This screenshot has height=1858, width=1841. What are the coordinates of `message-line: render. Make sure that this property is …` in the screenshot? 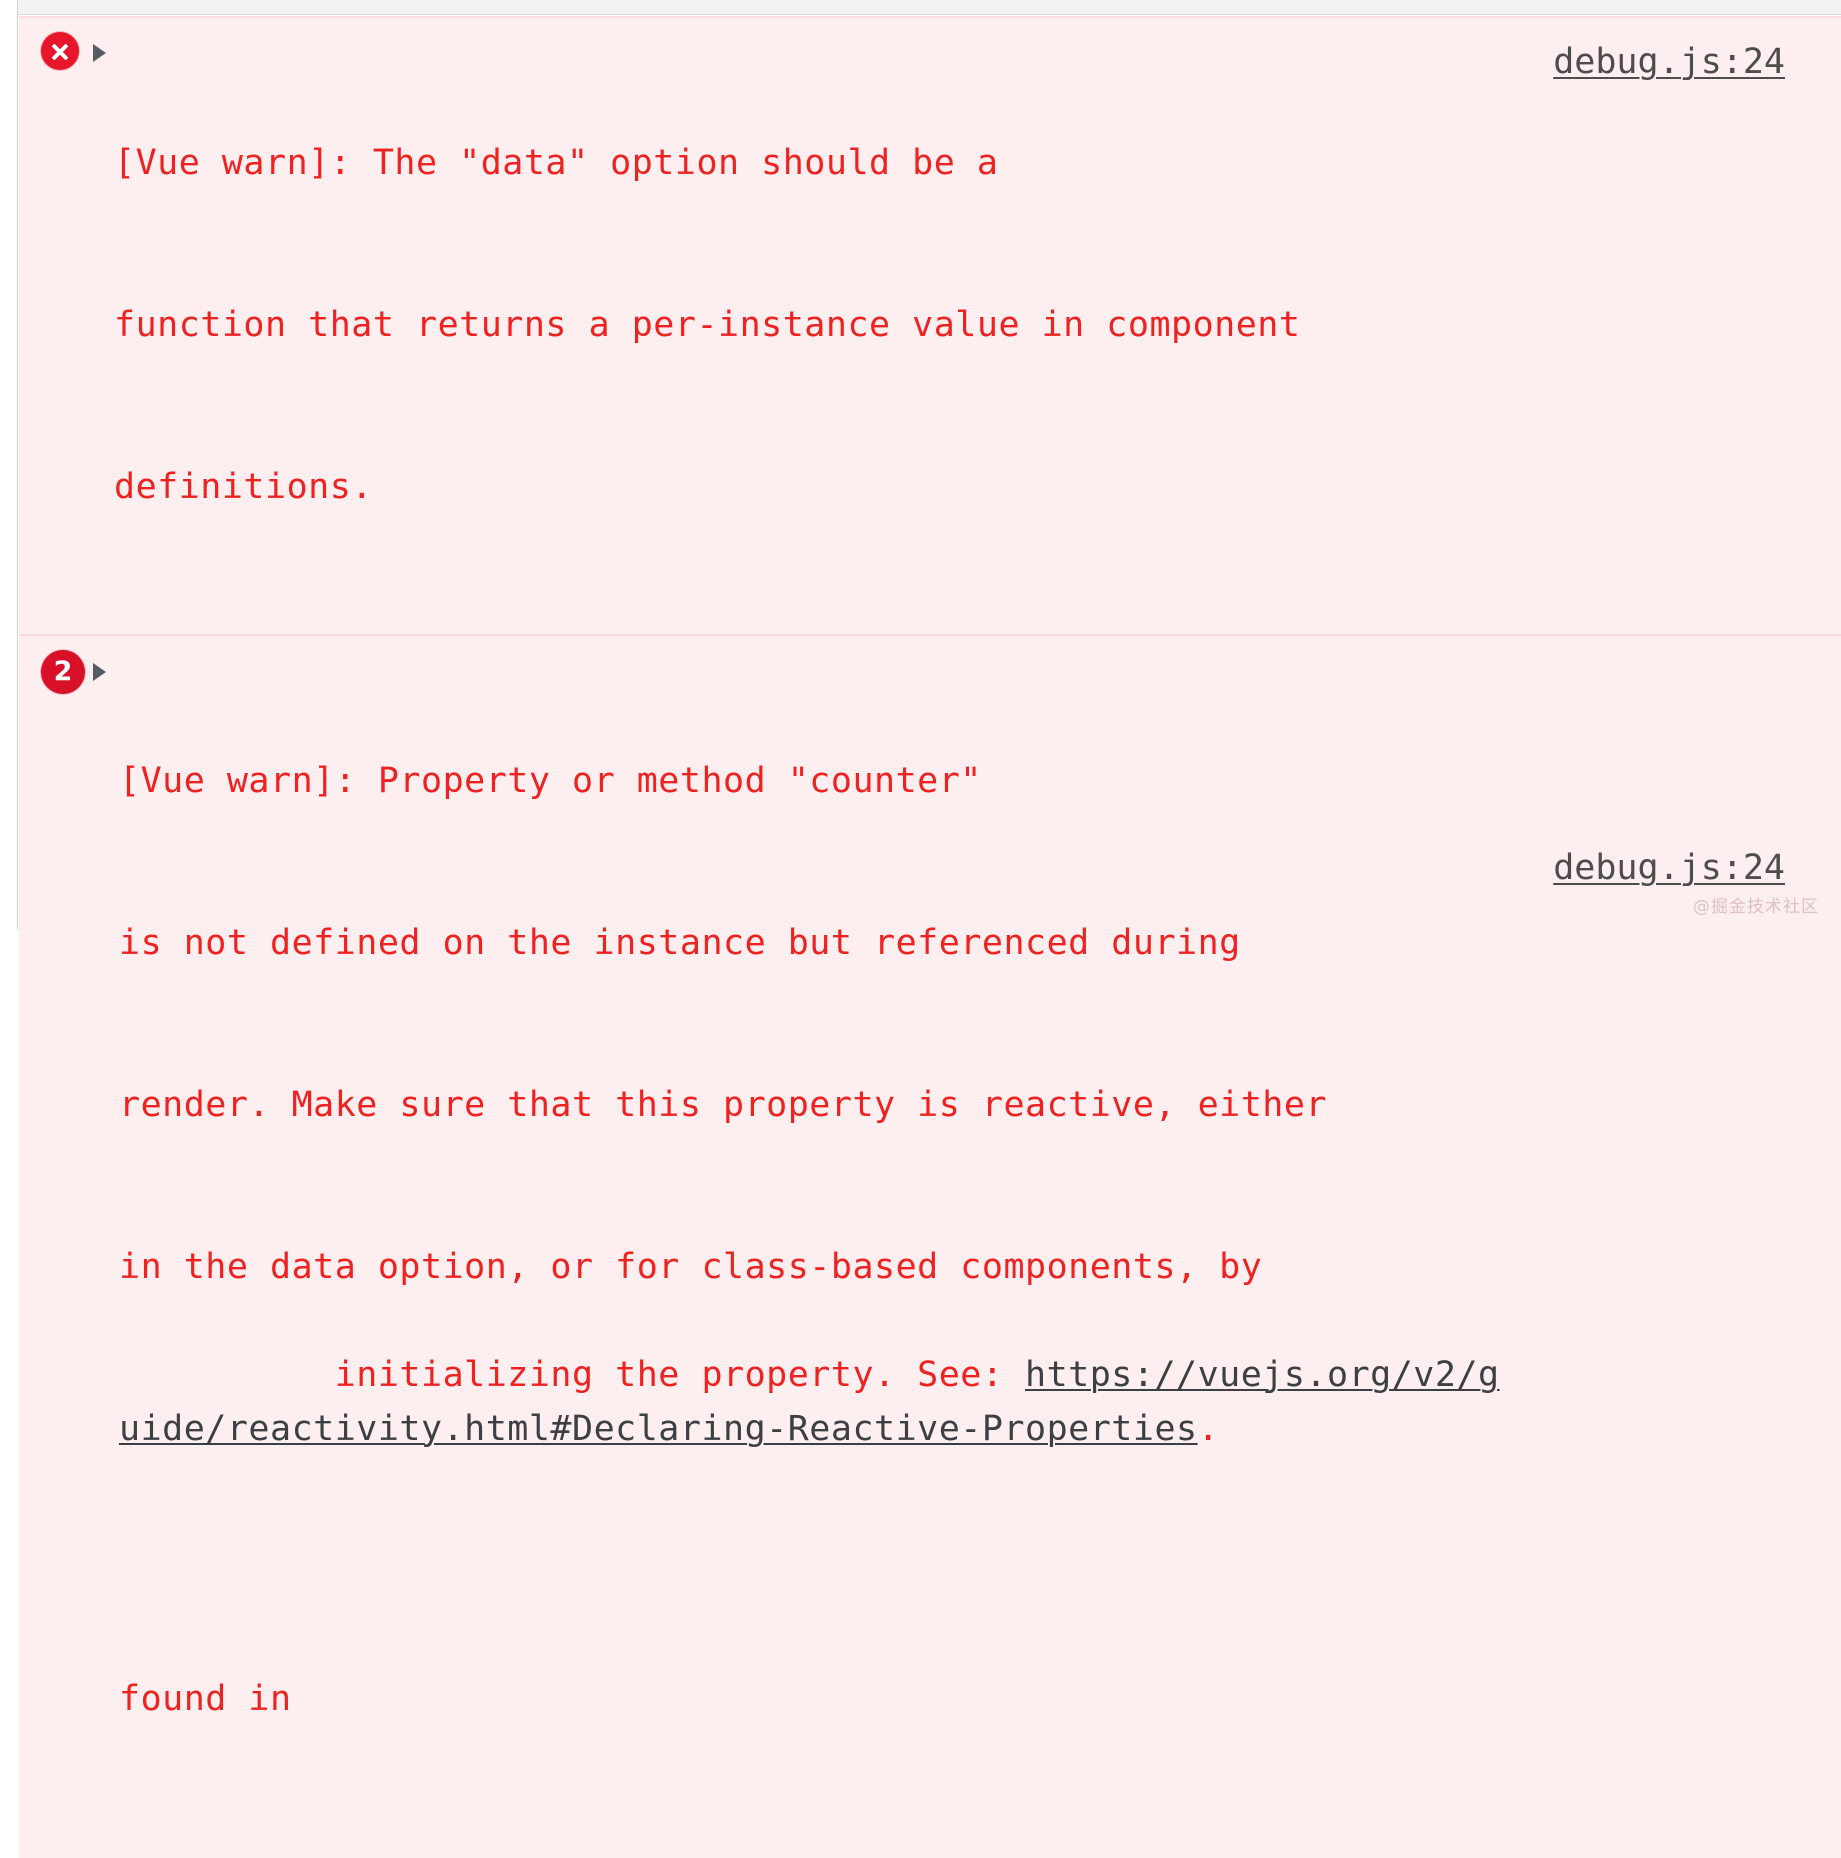 It's located at (723, 1105).